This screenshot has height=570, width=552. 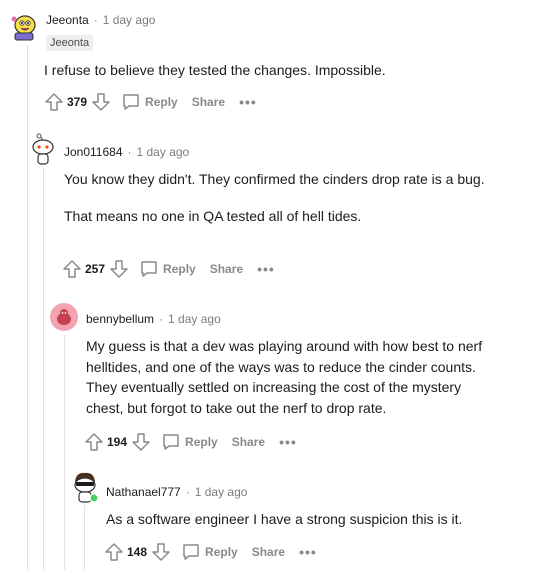 What do you see at coordinates (95, 269) in the screenshot?
I see `vote-score: 257` at bounding box center [95, 269].